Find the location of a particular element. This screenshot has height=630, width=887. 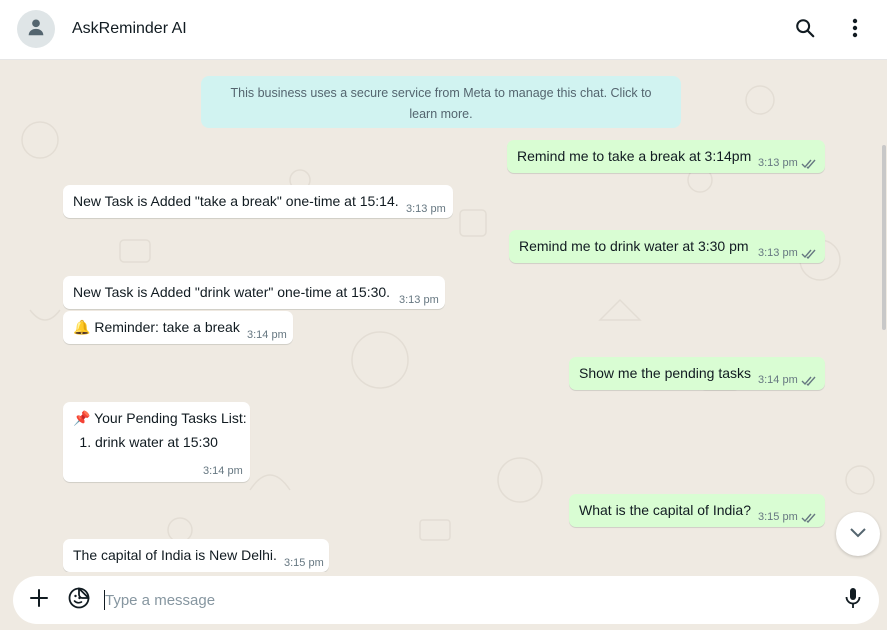

sticker-button is located at coordinates (79, 600).